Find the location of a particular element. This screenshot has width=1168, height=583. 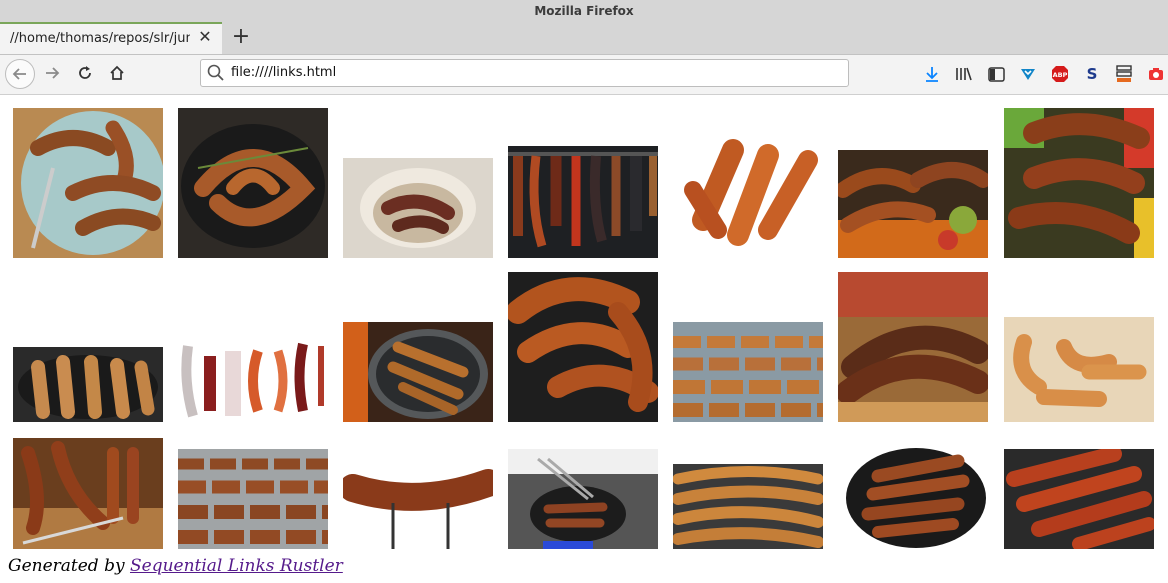

page-footer: Generated by Sequential Links Rustler is located at coordinates (175, 566).